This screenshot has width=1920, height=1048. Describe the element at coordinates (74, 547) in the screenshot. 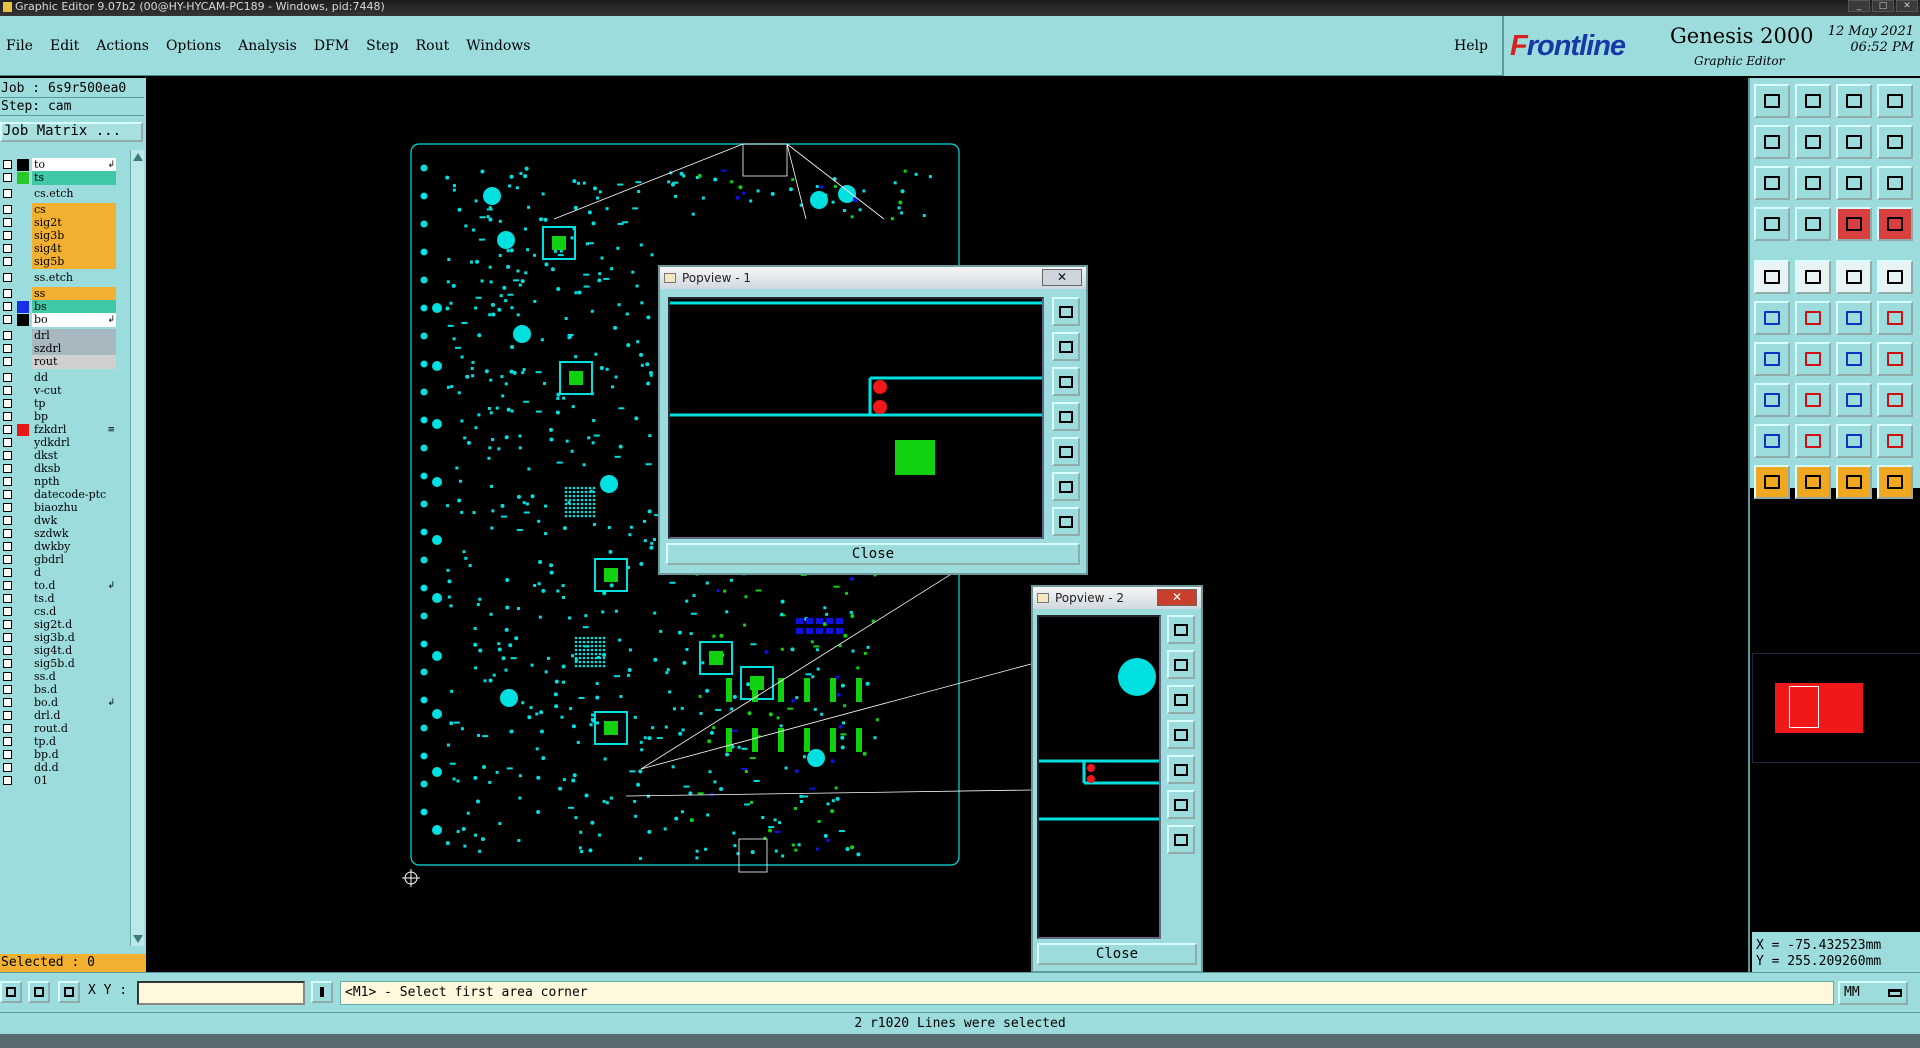

I see `layer-name: dwkby` at that location.